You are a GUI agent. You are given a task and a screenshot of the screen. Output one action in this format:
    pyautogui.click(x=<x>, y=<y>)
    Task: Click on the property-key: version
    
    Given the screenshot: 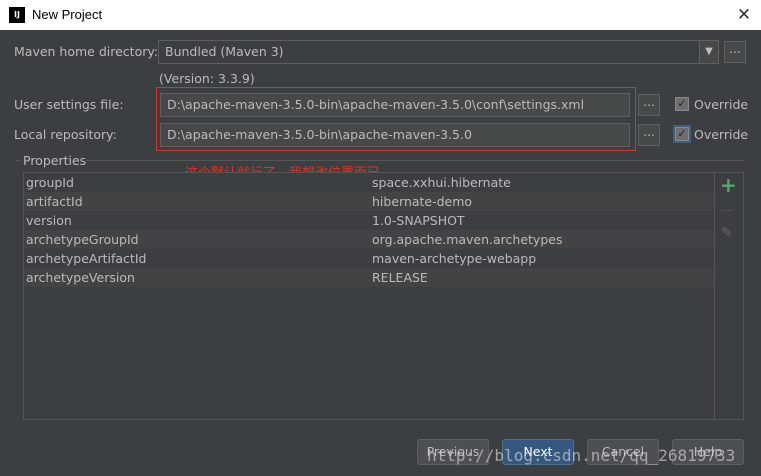 What is the action you would take?
    pyautogui.click(x=49, y=220)
    